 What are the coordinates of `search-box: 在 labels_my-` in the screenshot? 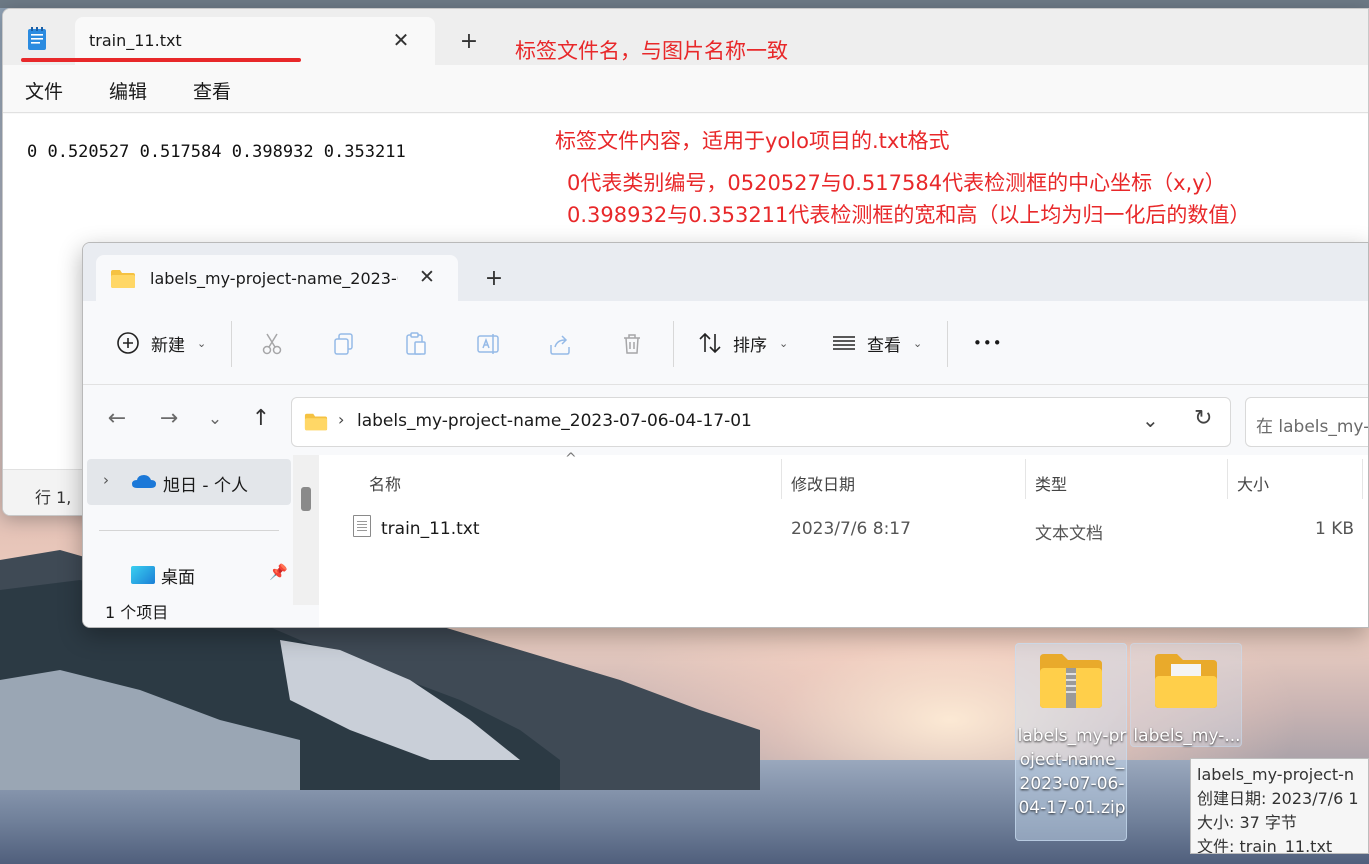 It's located at (1307, 422).